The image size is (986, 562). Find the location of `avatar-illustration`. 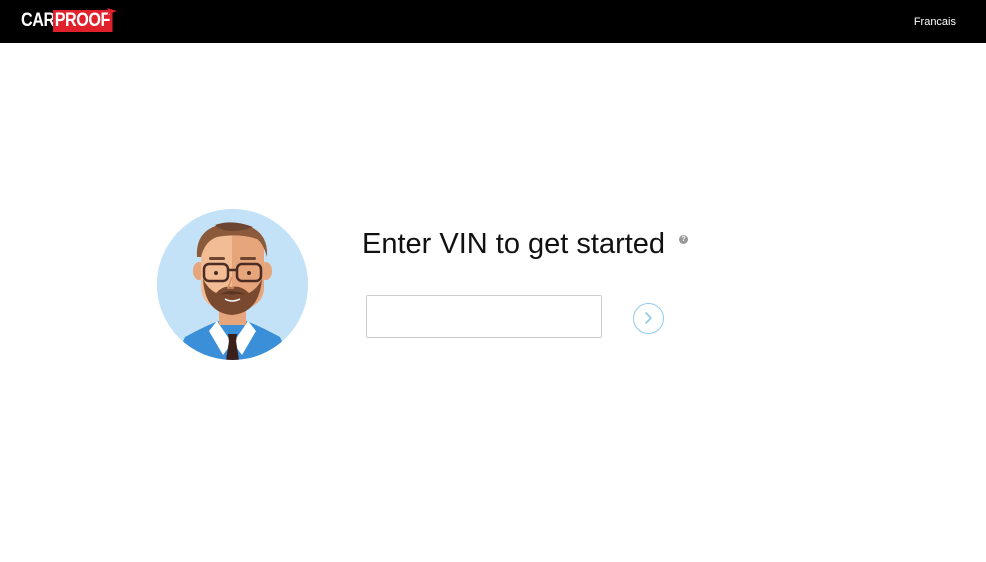

avatar-illustration is located at coordinates (232, 284).